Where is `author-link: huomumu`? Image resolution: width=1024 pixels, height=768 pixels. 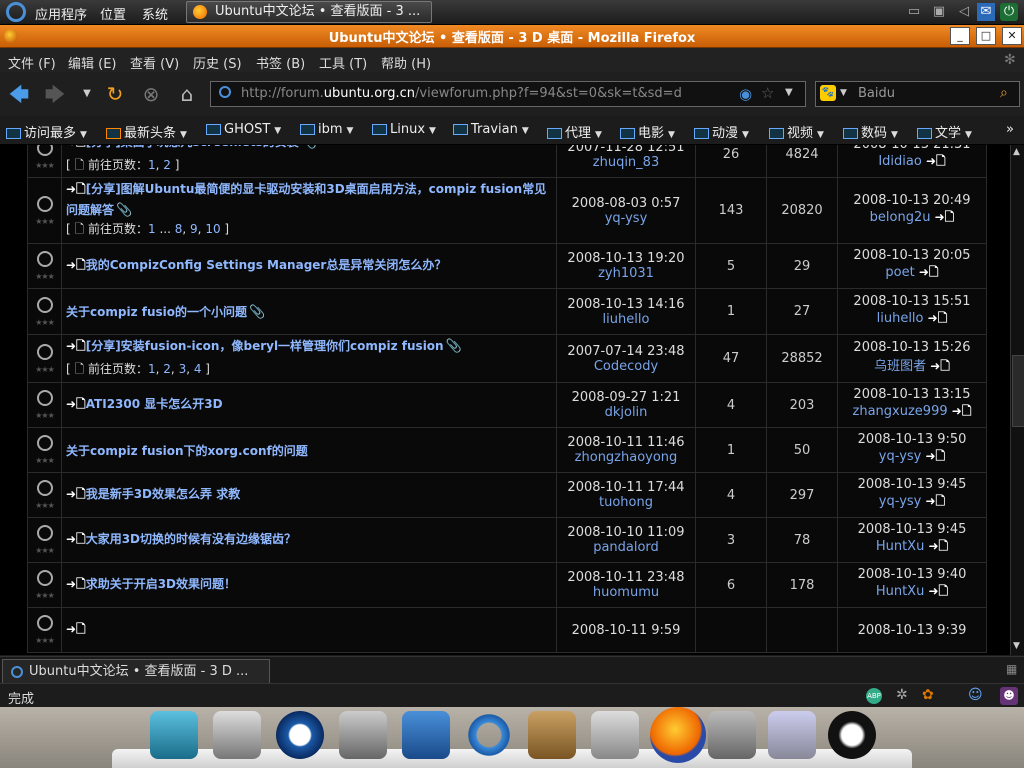
author-link: huomumu is located at coordinates (626, 592).